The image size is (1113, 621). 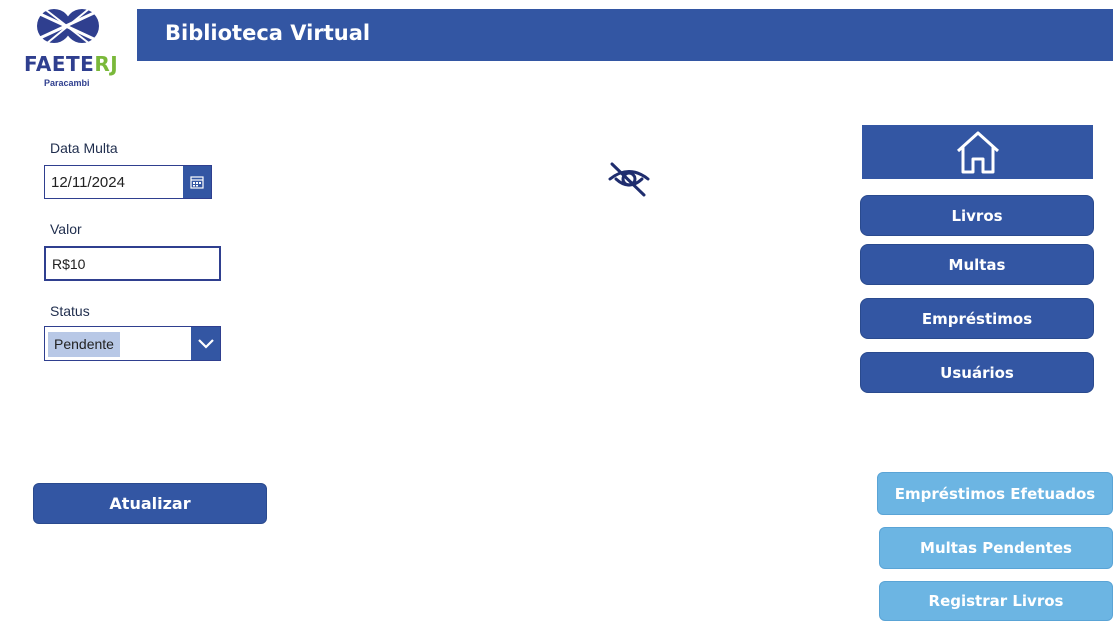 What do you see at coordinates (629, 179) in the screenshot?
I see `eye-off-icon` at bounding box center [629, 179].